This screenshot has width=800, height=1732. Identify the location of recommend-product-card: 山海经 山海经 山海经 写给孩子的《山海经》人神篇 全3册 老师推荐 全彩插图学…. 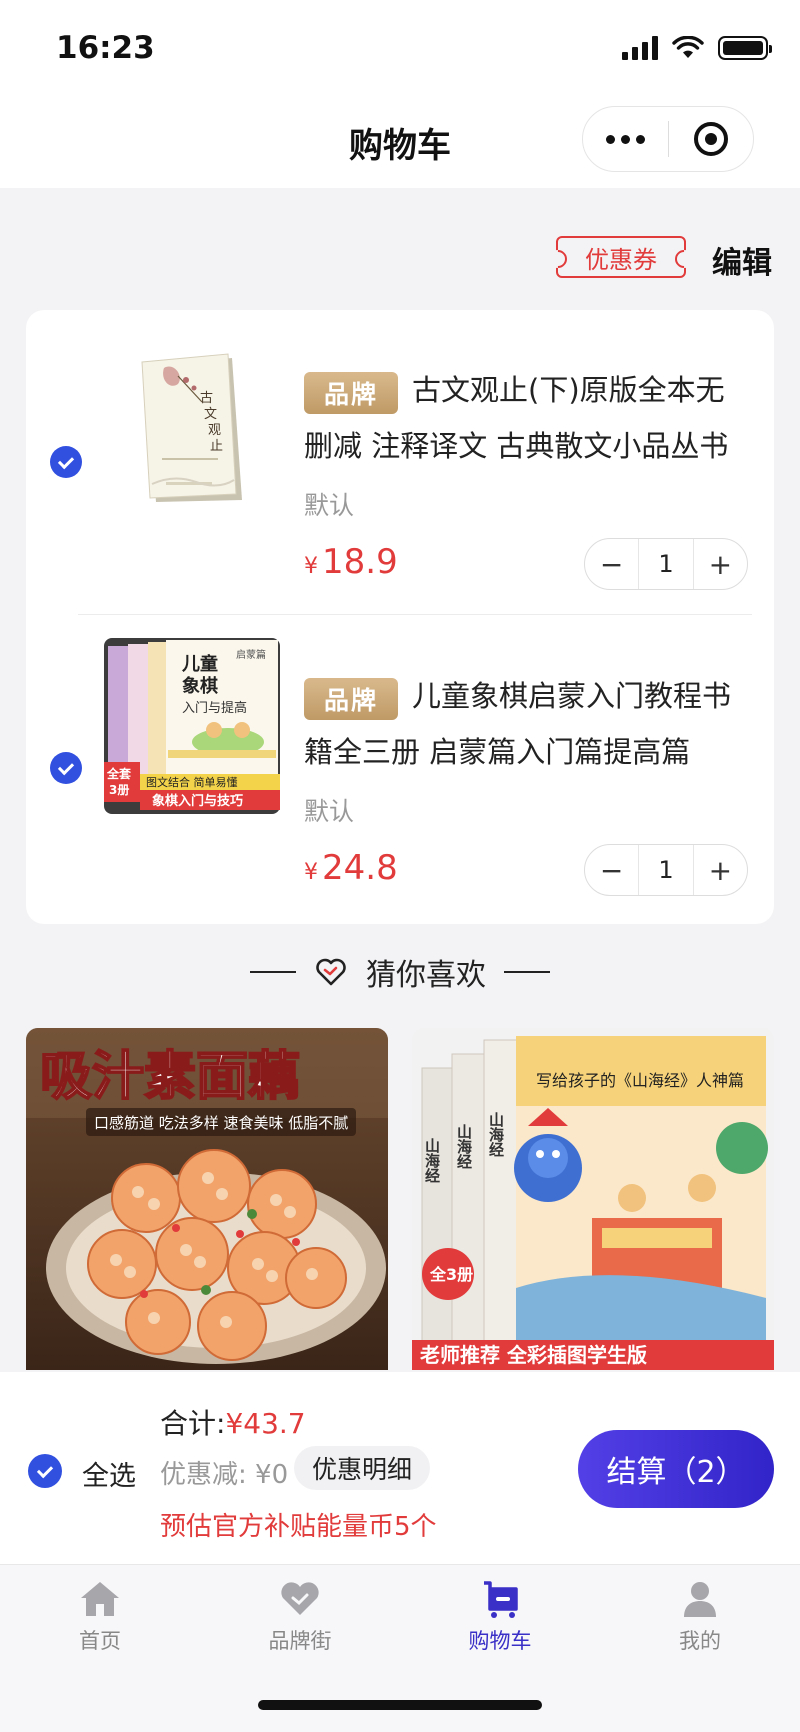
(593, 1199).